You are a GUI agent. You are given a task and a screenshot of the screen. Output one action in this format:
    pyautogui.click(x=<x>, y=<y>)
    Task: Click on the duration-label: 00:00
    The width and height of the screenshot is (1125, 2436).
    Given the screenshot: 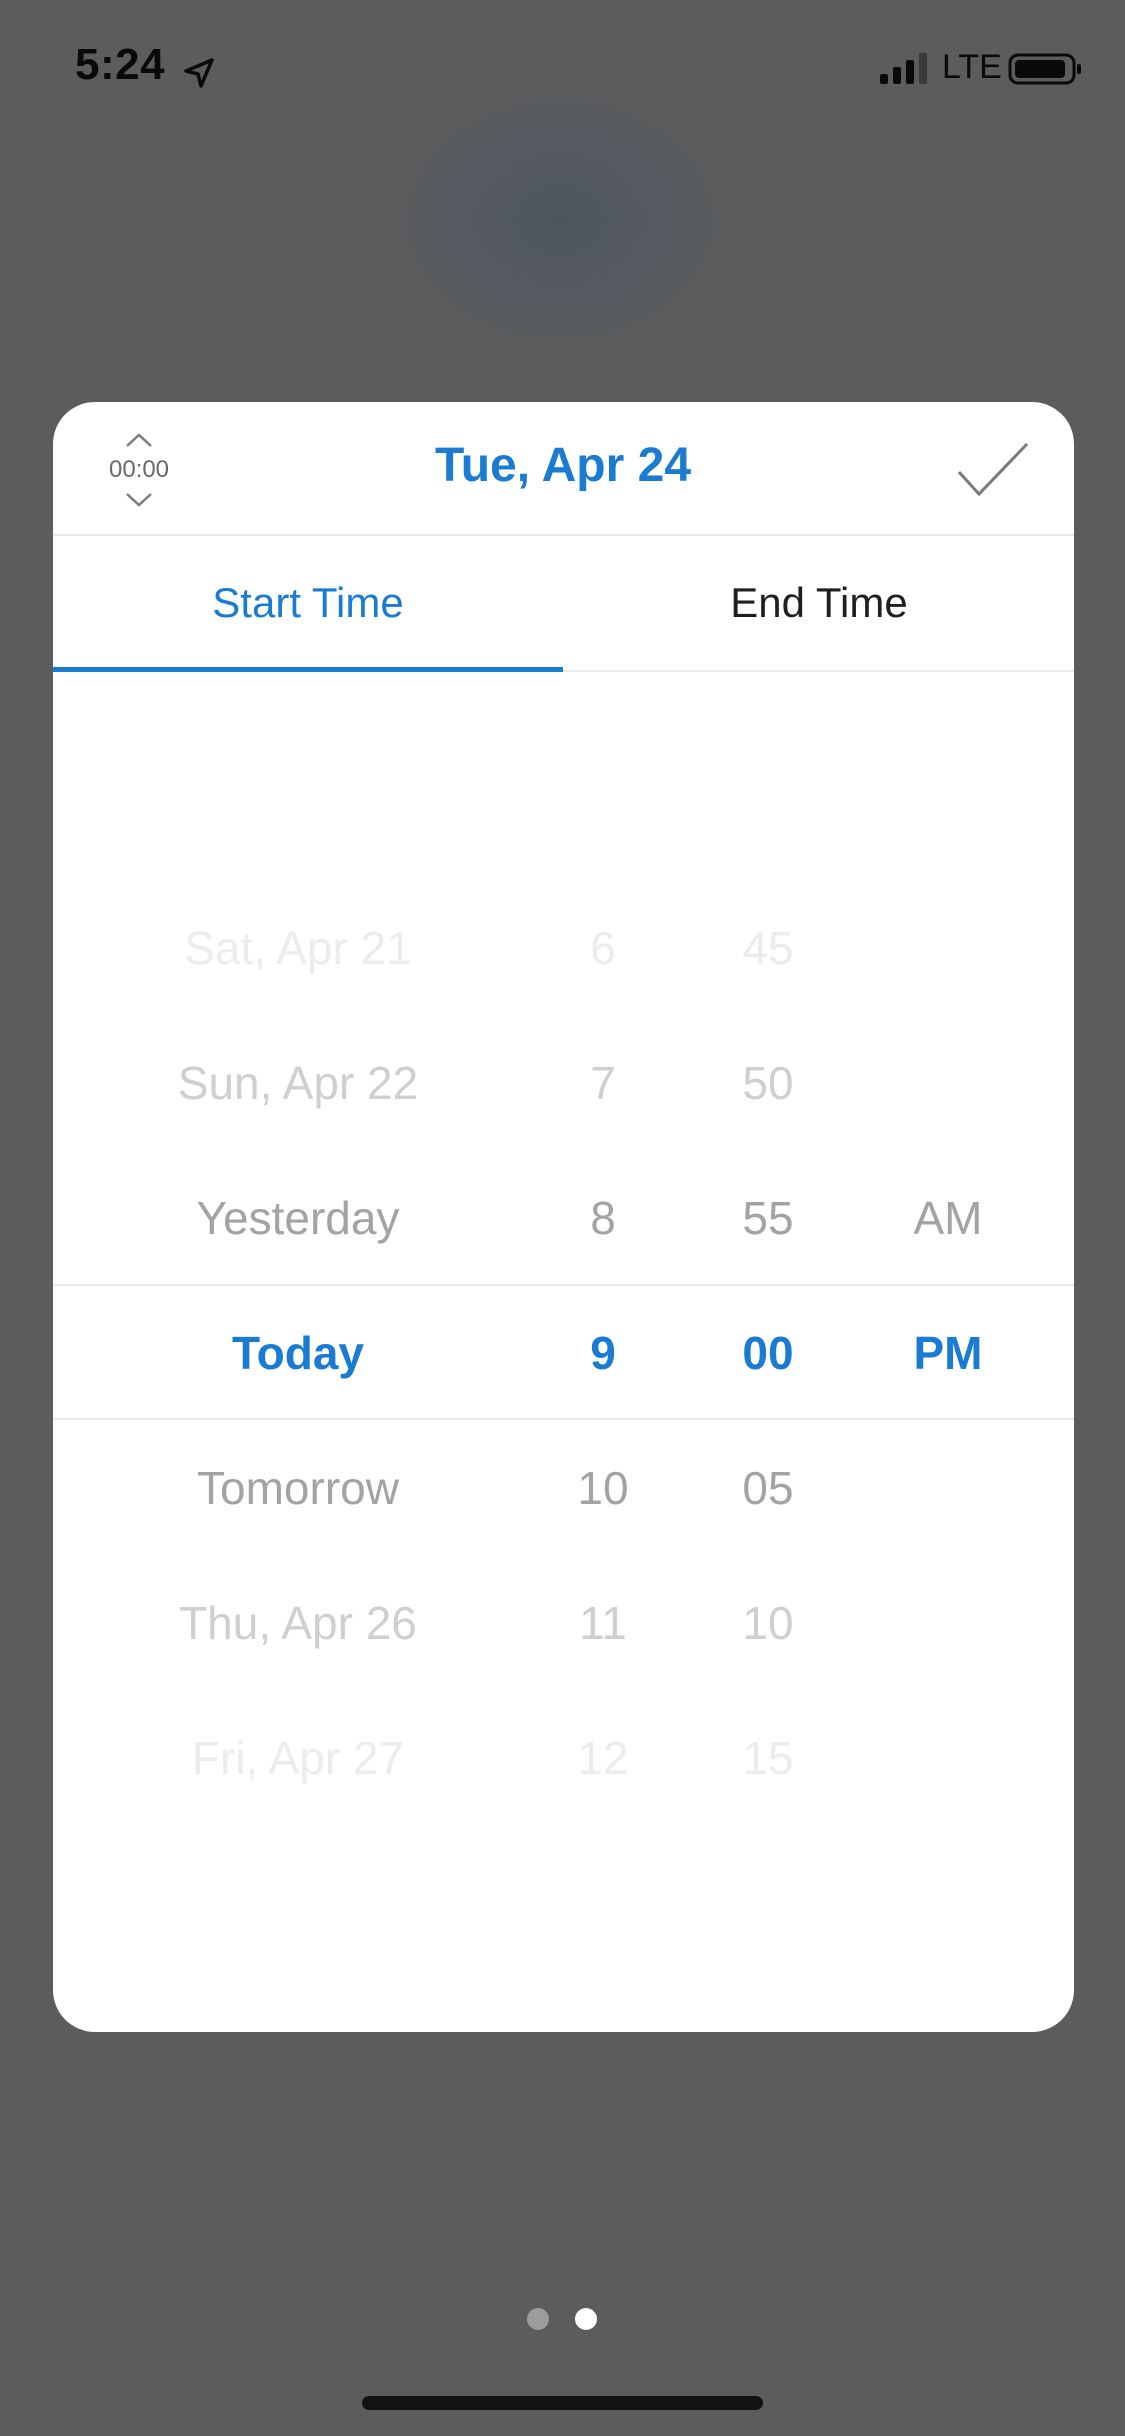 What is the action you would take?
    pyautogui.click(x=139, y=469)
    